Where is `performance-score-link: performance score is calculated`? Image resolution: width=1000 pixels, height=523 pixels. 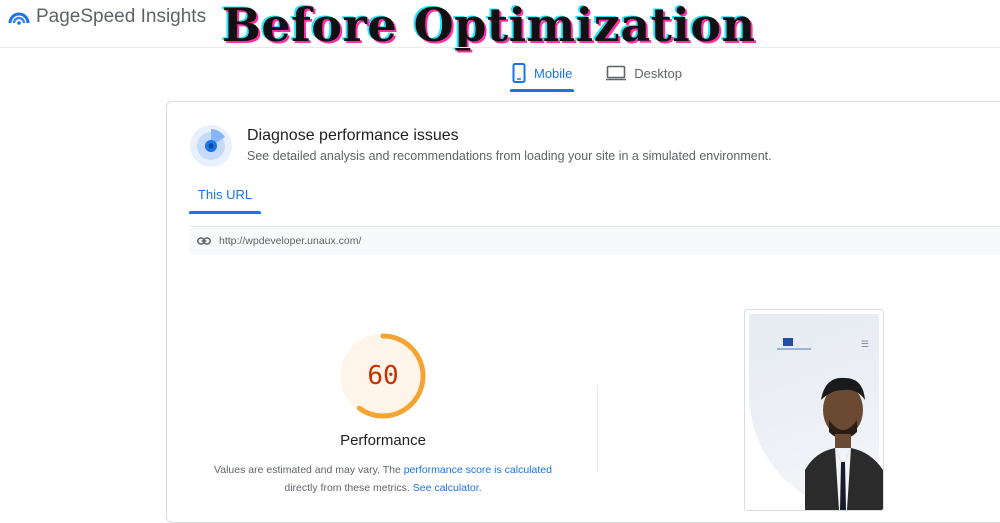
performance-score-link: performance score is calculated is located at coordinates (478, 470).